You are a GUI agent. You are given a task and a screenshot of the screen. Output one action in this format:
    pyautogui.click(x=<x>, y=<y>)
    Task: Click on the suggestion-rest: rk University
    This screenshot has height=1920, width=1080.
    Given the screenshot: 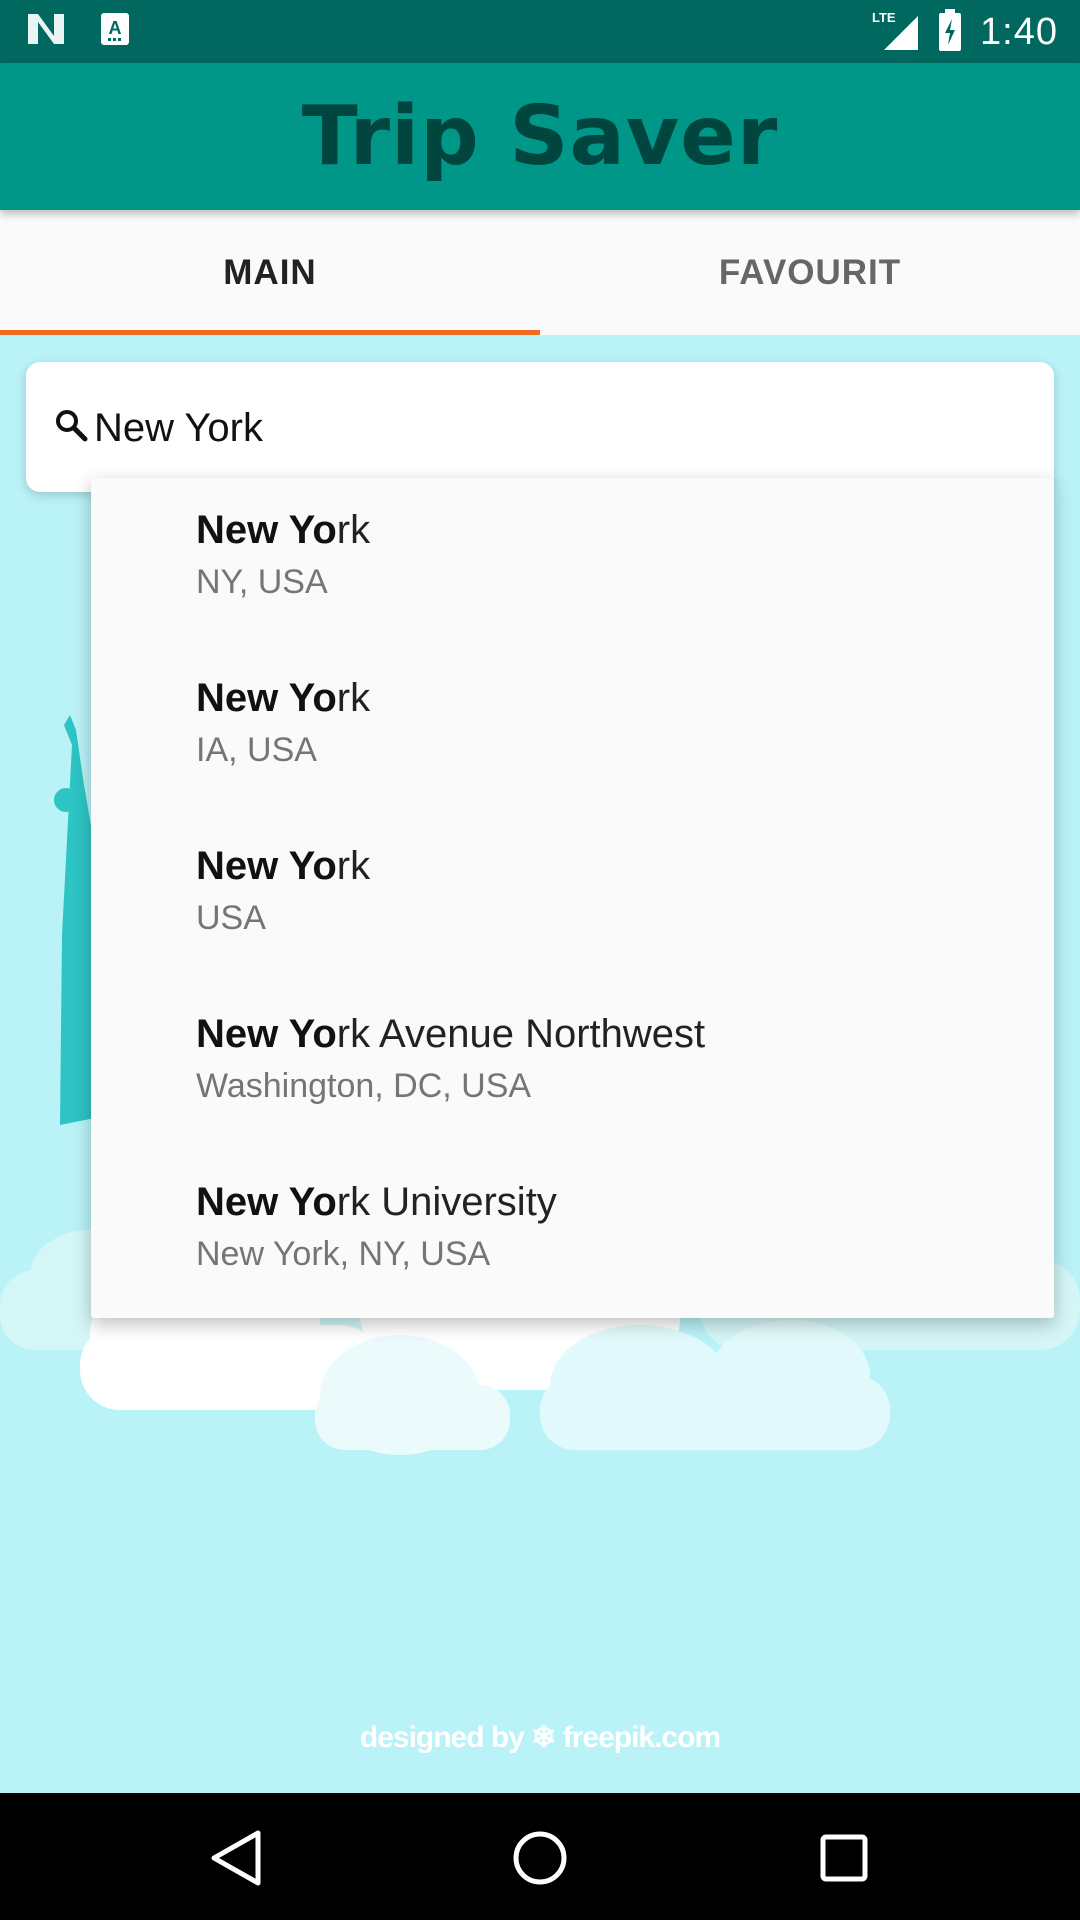 What is the action you would take?
    pyautogui.click(x=446, y=1202)
    